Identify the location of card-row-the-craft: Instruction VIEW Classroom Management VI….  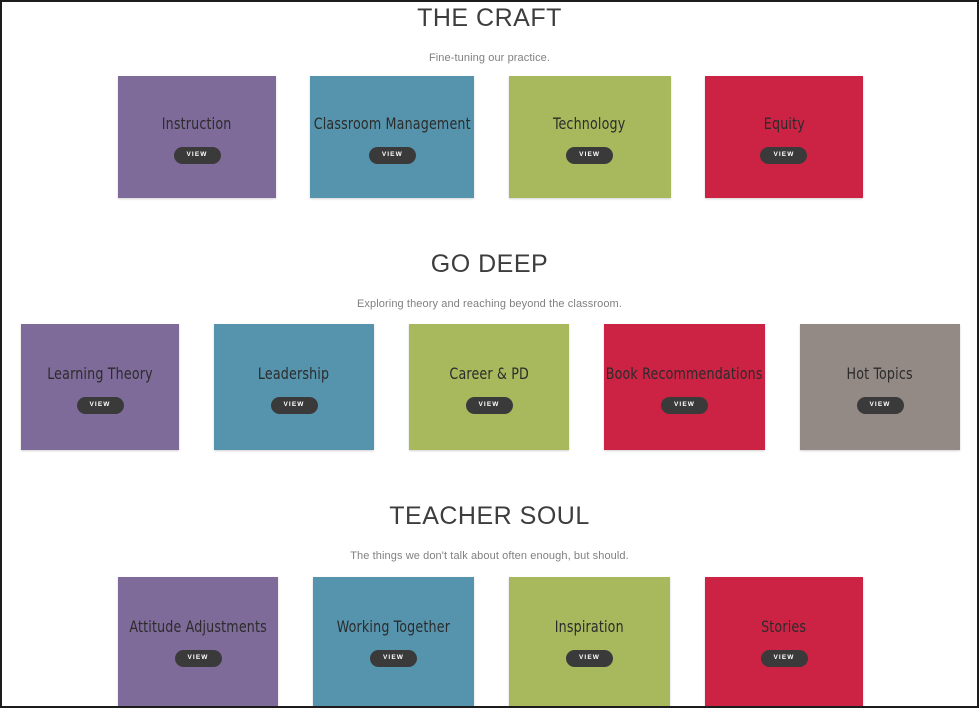
(490, 137).